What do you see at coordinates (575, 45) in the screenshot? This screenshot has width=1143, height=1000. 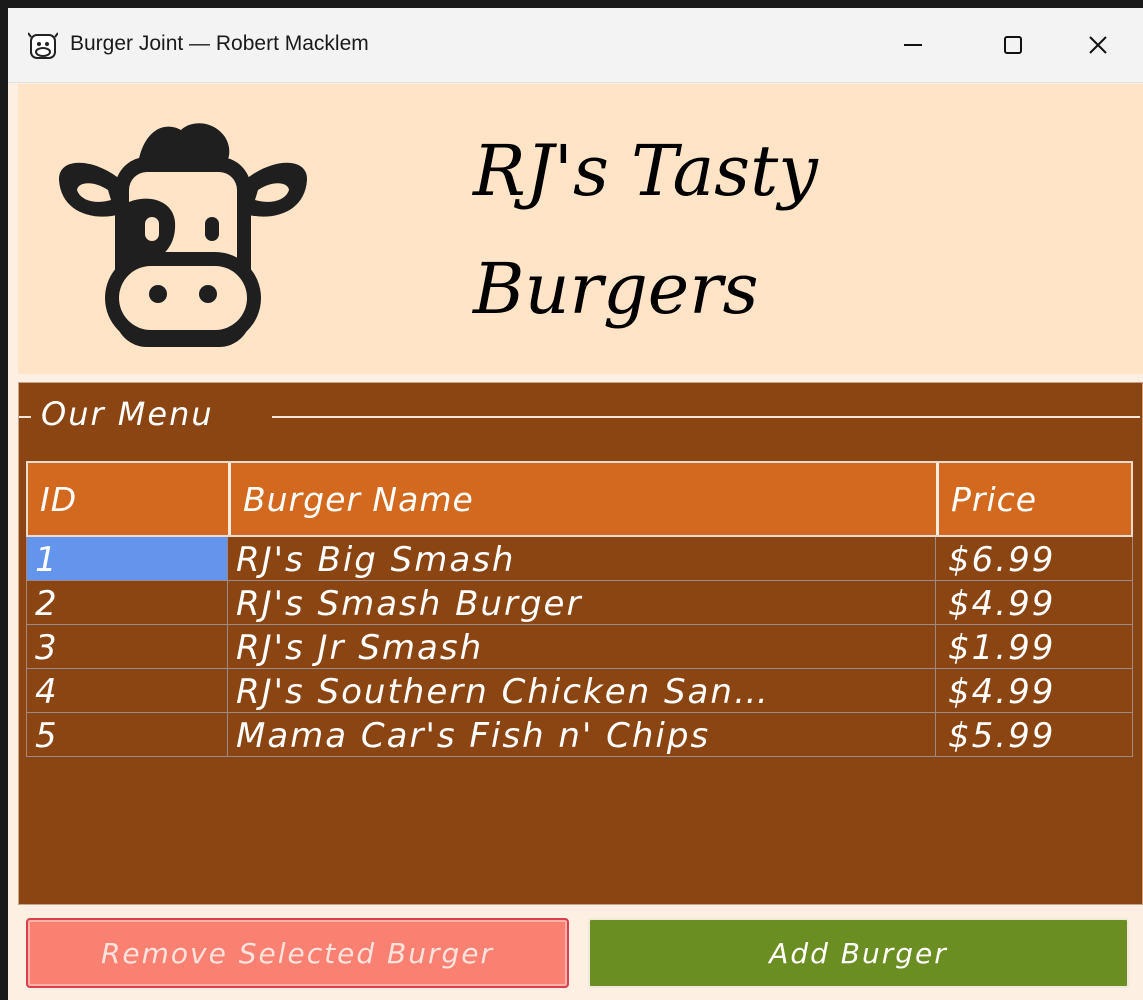 I see `title-bar: Burger Joint — Robert Macklem` at bounding box center [575, 45].